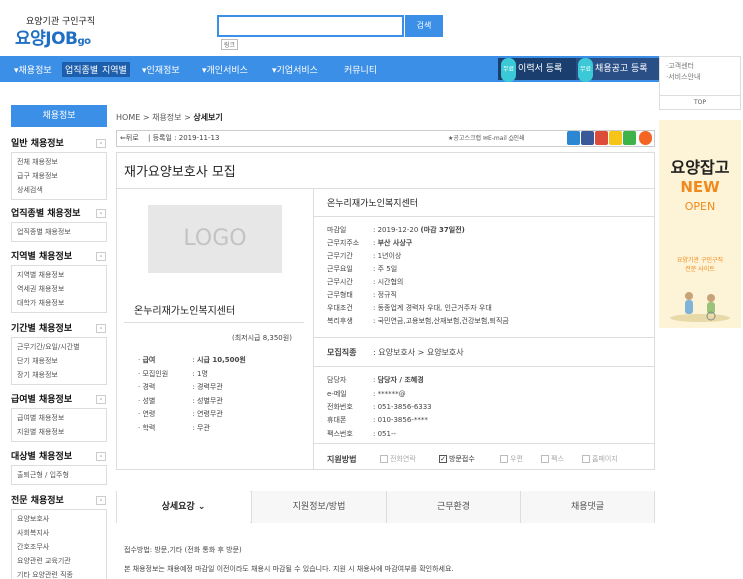  What do you see at coordinates (313, 329) in the screenshot?
I see `card-divider` at bounding box center [313, 329].